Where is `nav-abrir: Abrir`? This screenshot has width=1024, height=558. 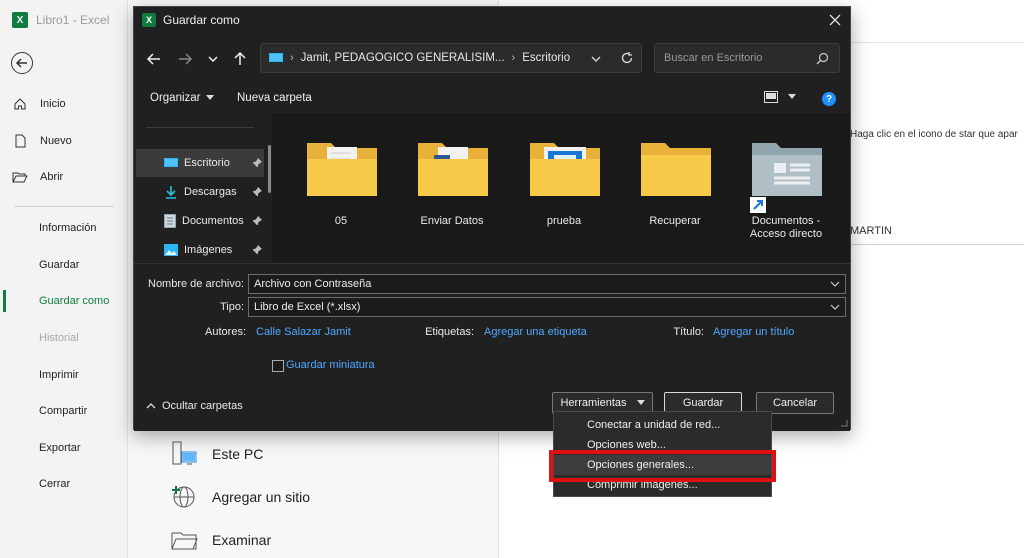
nav-abrir: Abrir is located at coordinates (64, 177).